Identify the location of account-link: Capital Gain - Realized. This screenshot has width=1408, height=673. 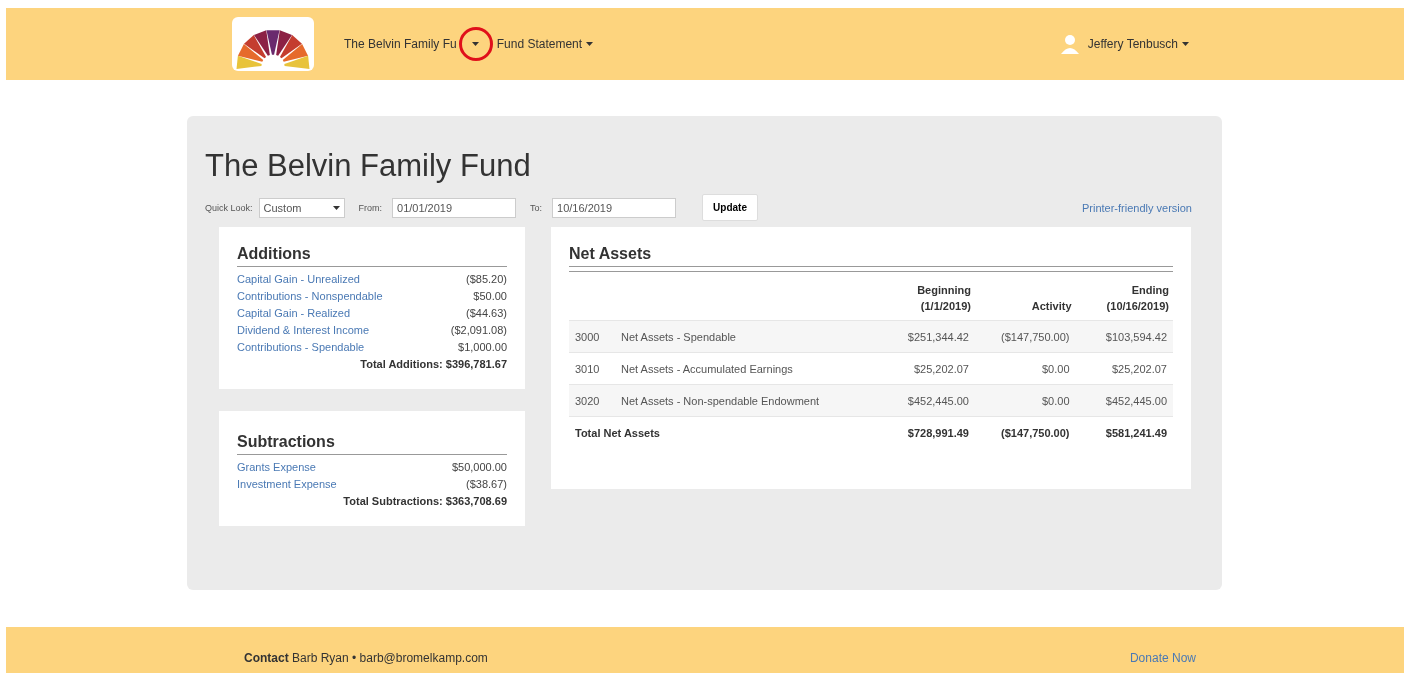
(294, 313).